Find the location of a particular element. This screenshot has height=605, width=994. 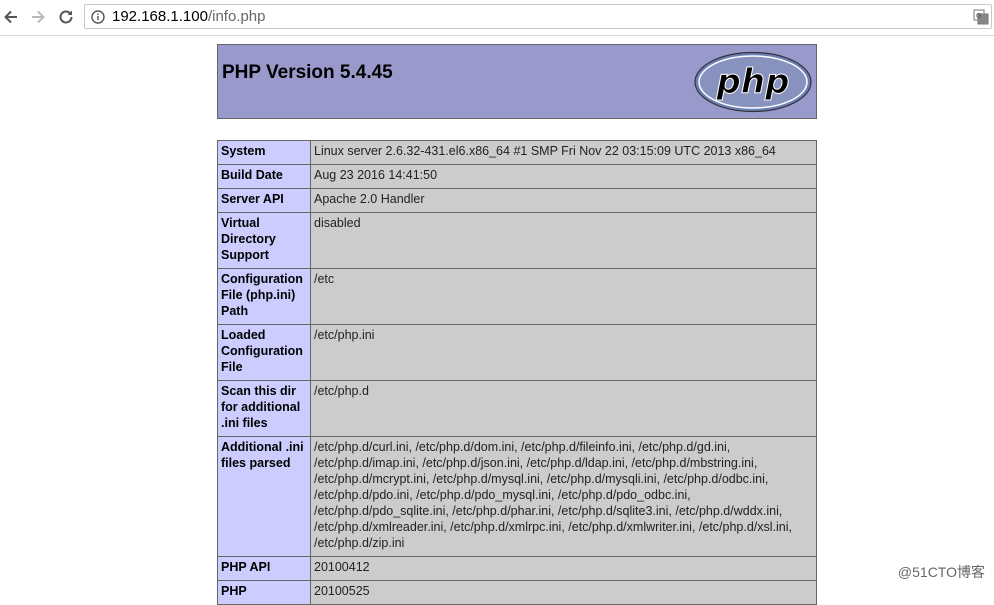

back-button is located at coordinates (11, 17).